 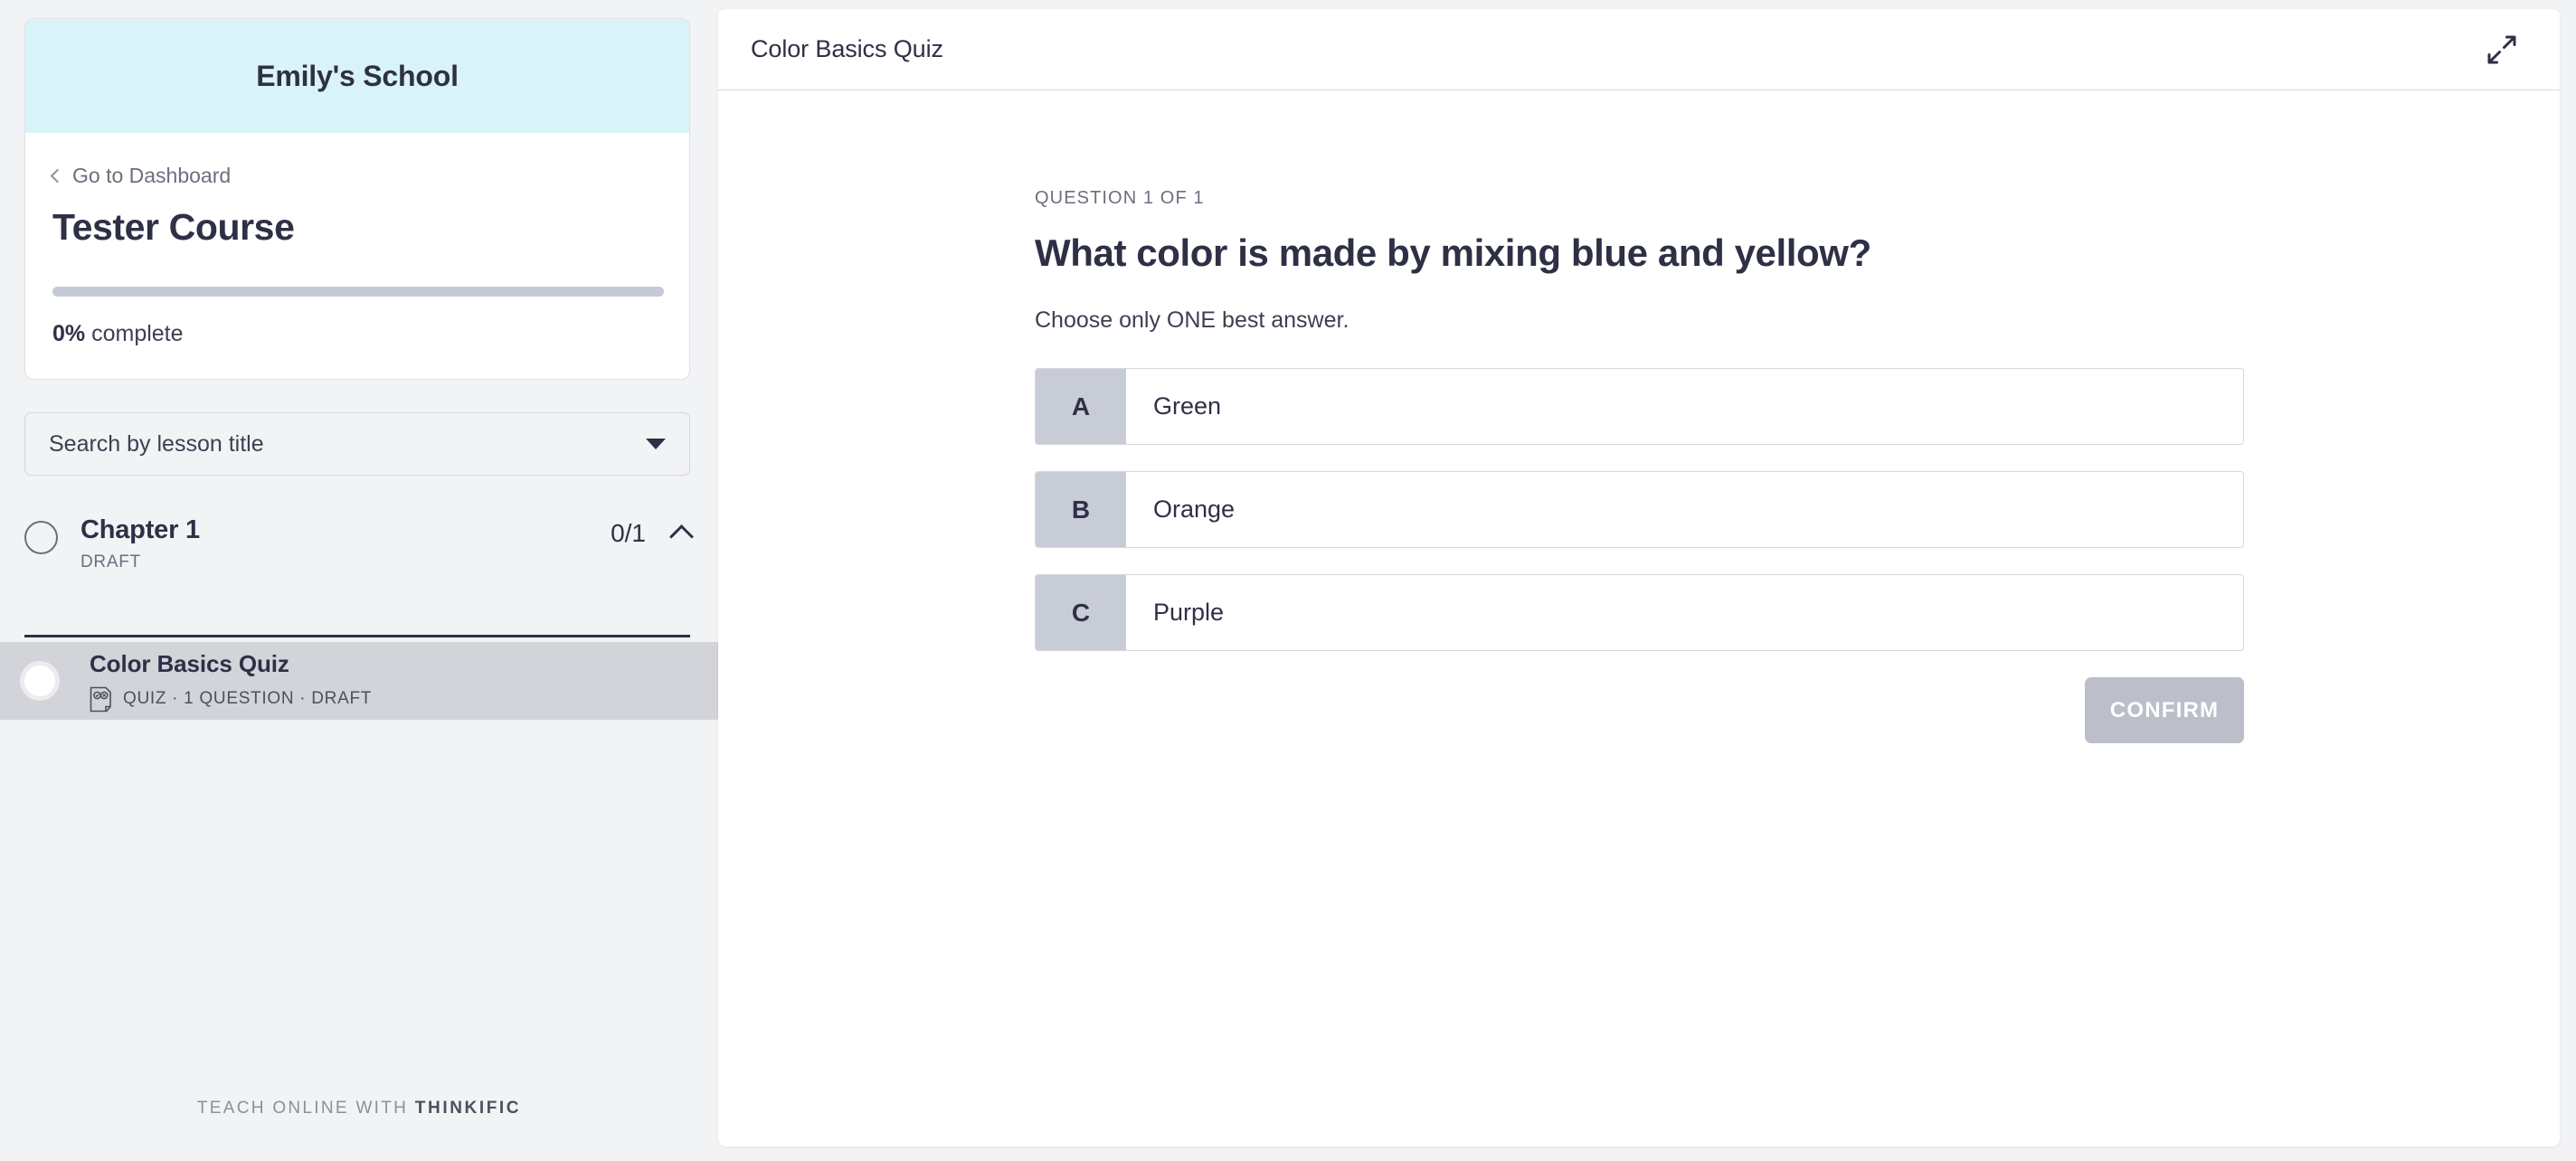 I want to click on chapter-title: Chapter 1, so click(x=140, y=529).